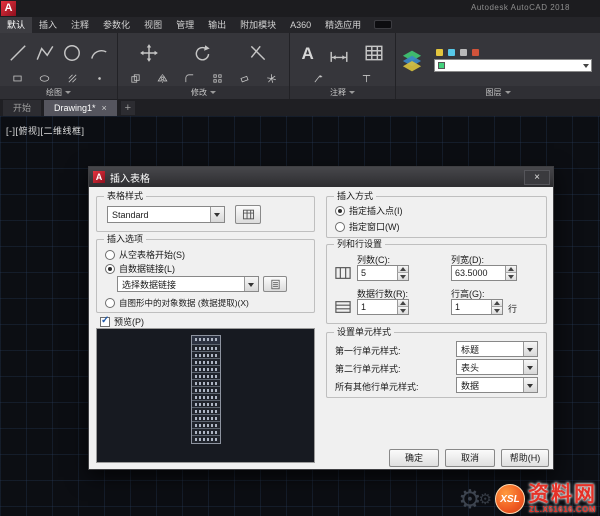  What do you see at coordinates (127, 108) in the screenshot?
I see `new-drawing-tab-button: +` at bounding box center [127, 108].